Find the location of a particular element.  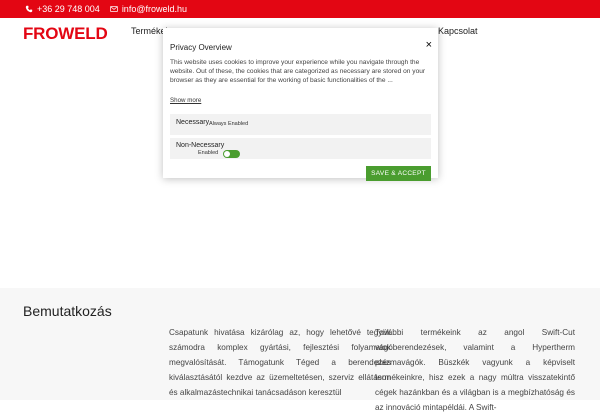

necessary-label: Necessary is located at coordinates (193, 122).